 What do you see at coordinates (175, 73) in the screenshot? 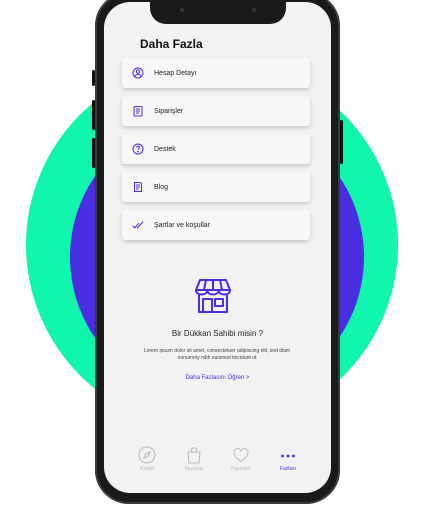
I see `menu-item-label: Hesap Detayı` at bounding box center [175, 73].